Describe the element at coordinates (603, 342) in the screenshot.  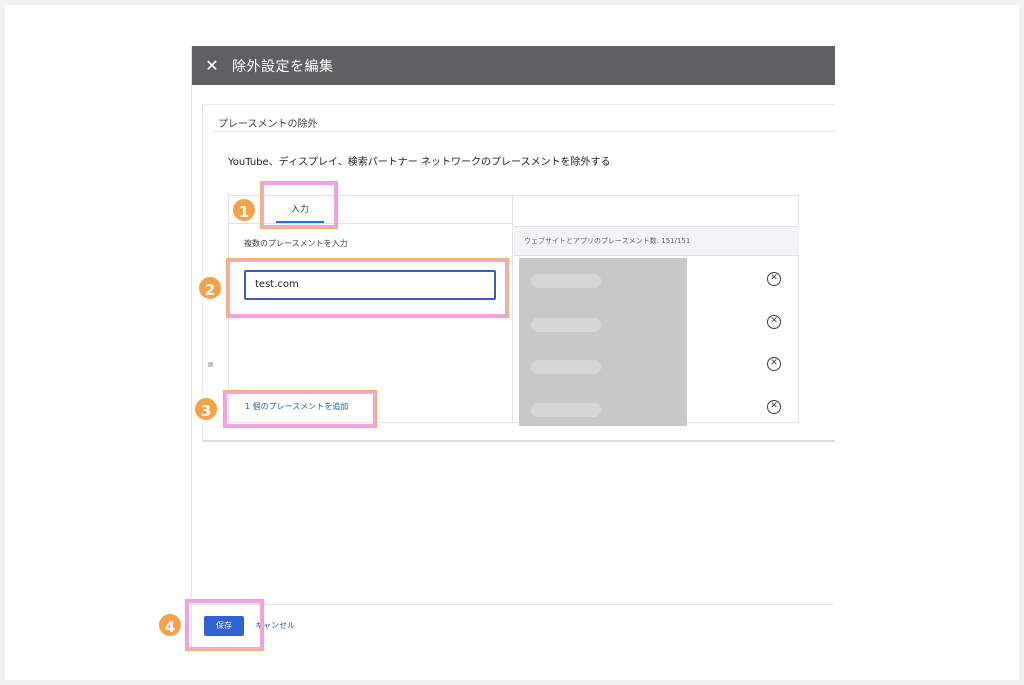
I see `blurred-placement-list` at that location.